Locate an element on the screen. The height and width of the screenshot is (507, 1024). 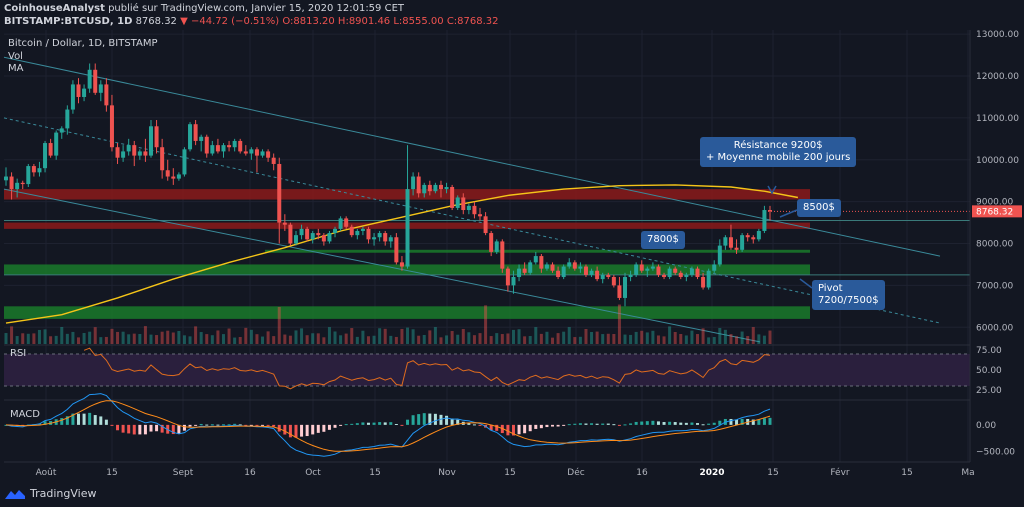
time-axis-tick: Nov is located at coordinates (447, 473).